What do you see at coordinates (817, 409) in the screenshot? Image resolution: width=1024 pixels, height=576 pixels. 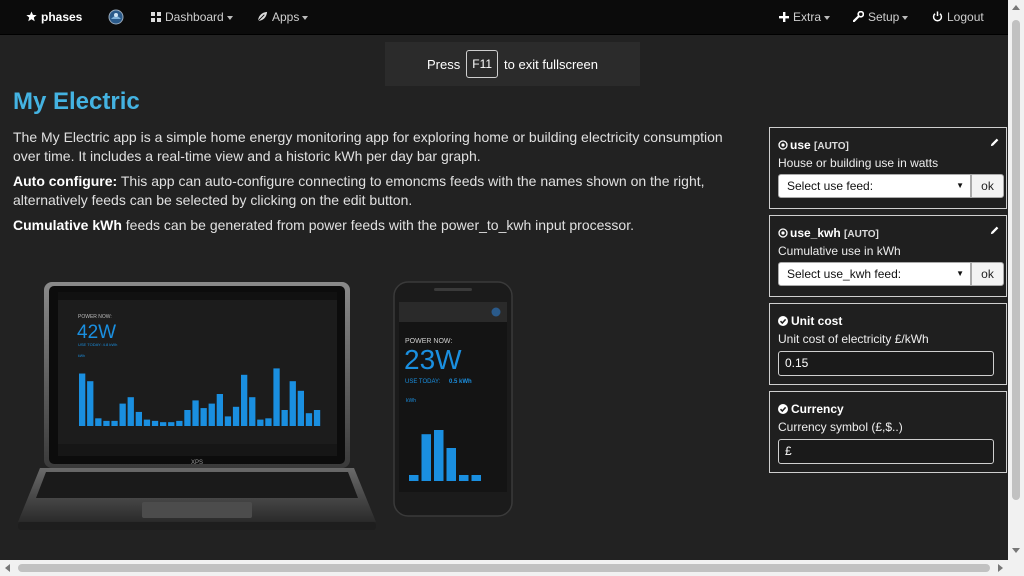 I see `currency-name: Currency` at bounding box center [817, 409].